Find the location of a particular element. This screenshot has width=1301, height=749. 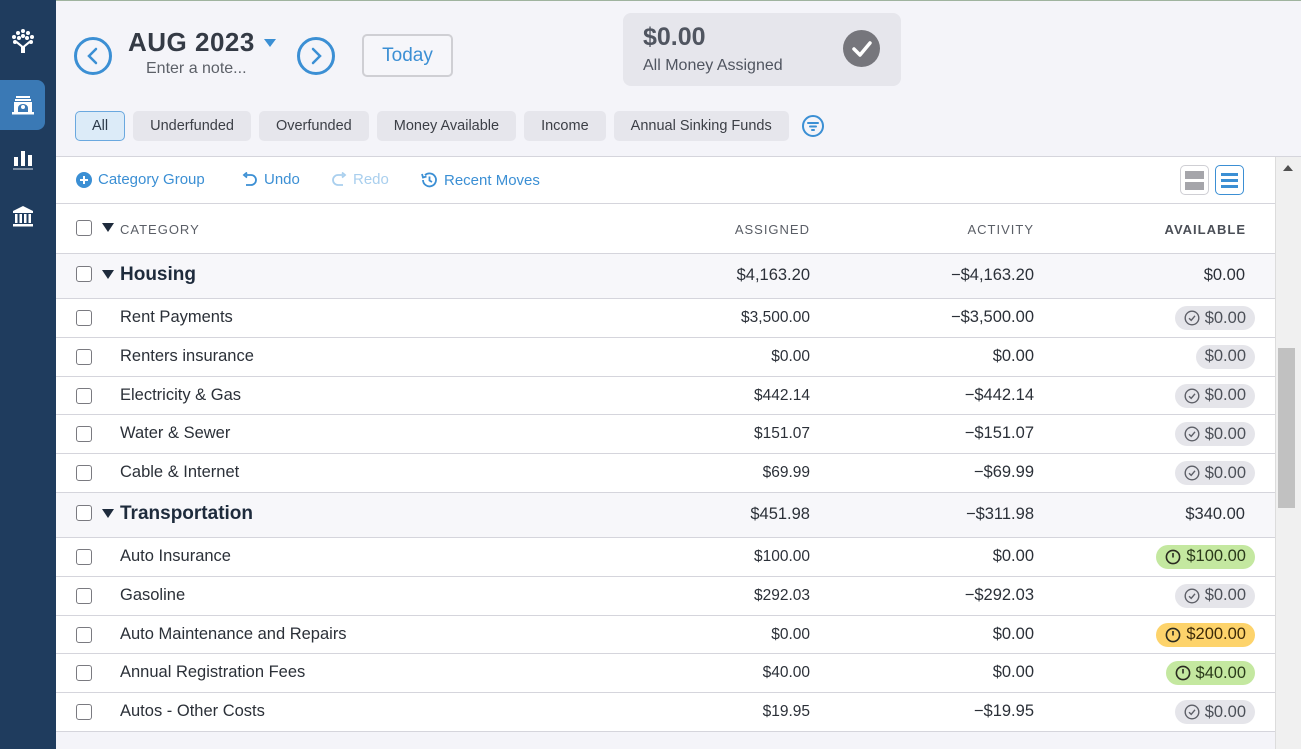

filter-overfunded: Overfunded is located at coordinates (313, 126).